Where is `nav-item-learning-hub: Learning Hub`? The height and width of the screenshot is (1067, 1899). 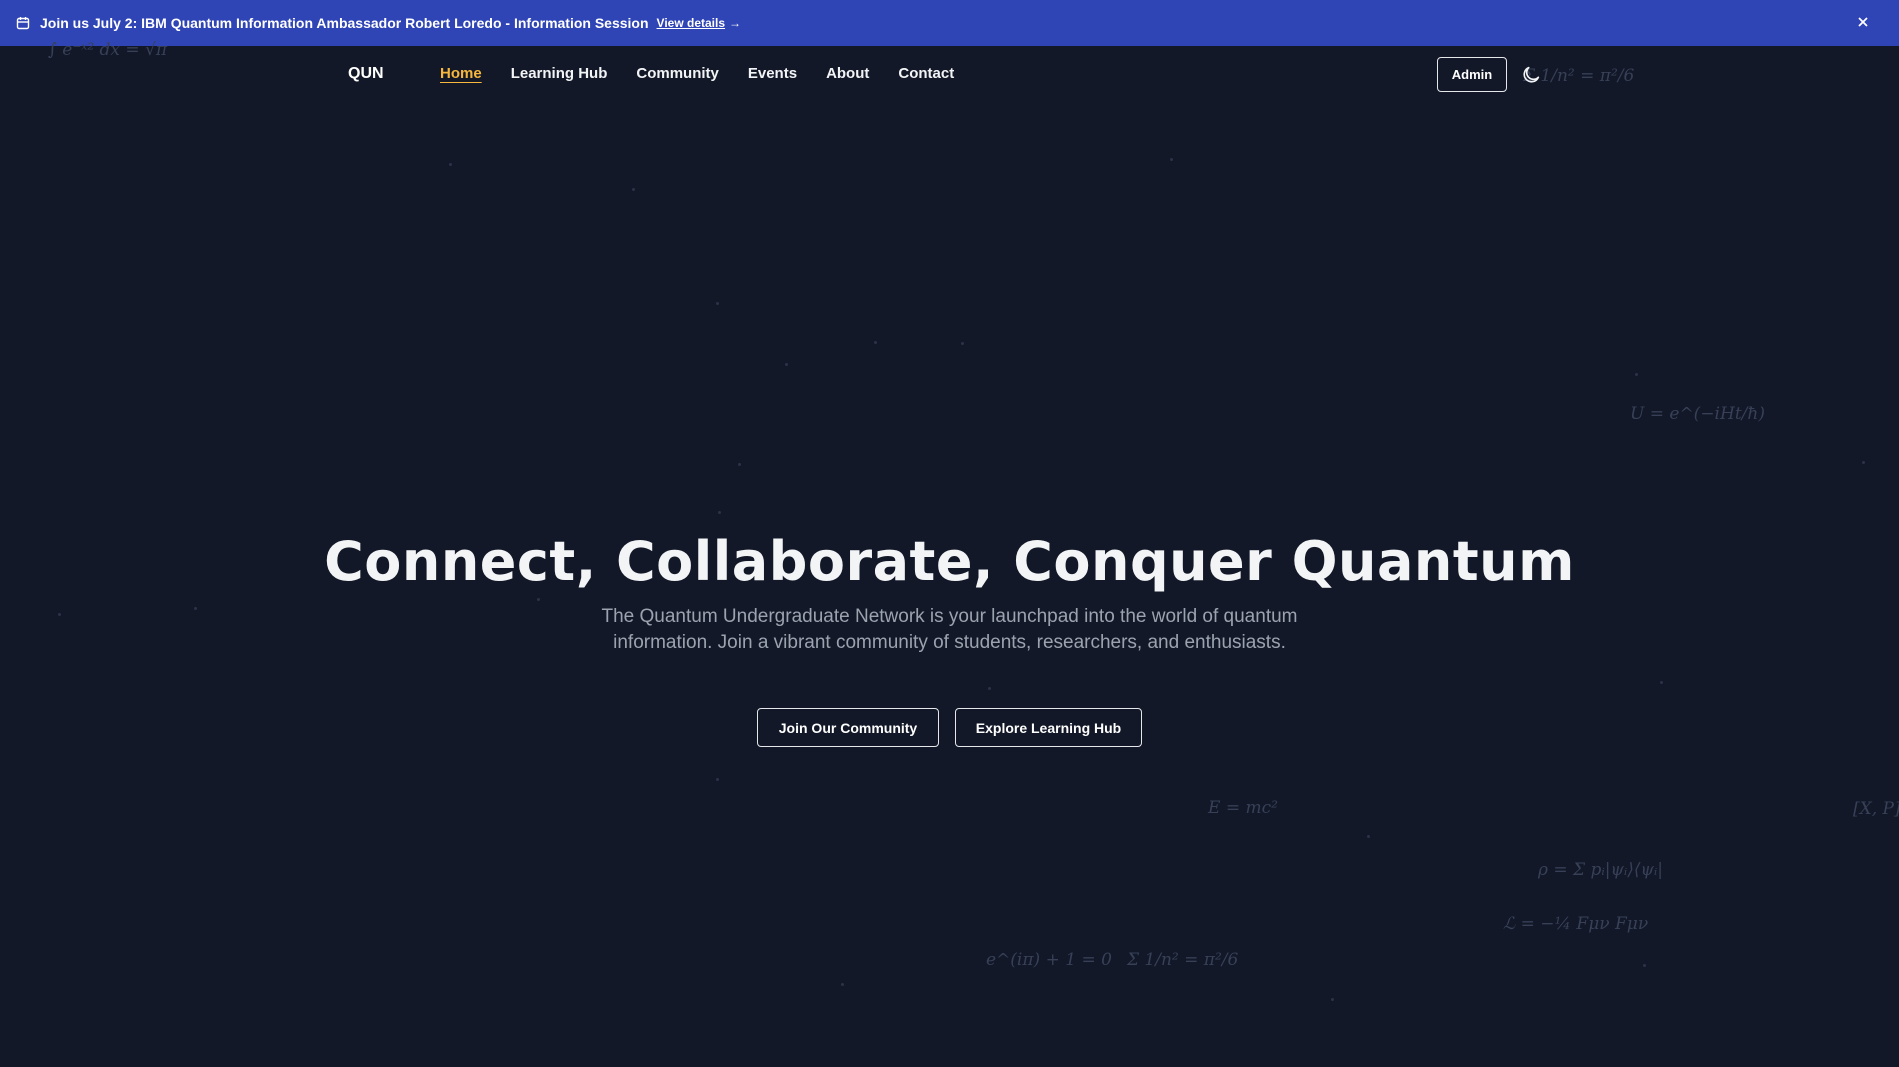 nav-item-learning-hub: Learning Hub is located at coordinates (559, 73).